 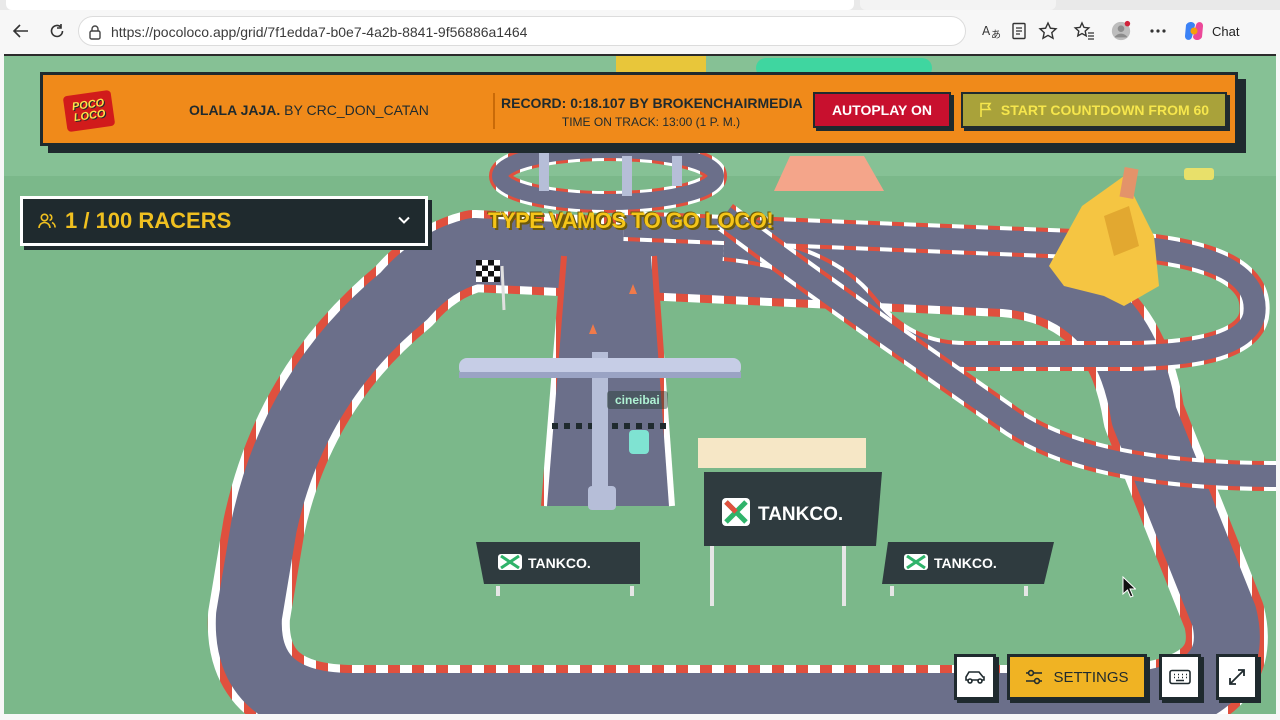 I want to click on track-name: OLALA JAJA., so click(x=235, y=110).